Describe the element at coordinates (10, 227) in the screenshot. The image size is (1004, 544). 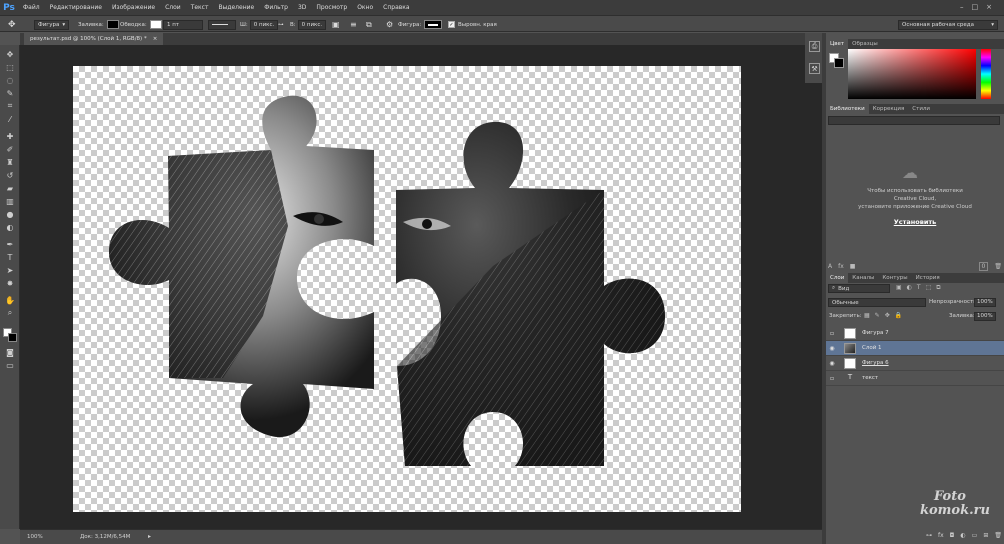
I see `dodge-tool-icon: ◐` at that location.